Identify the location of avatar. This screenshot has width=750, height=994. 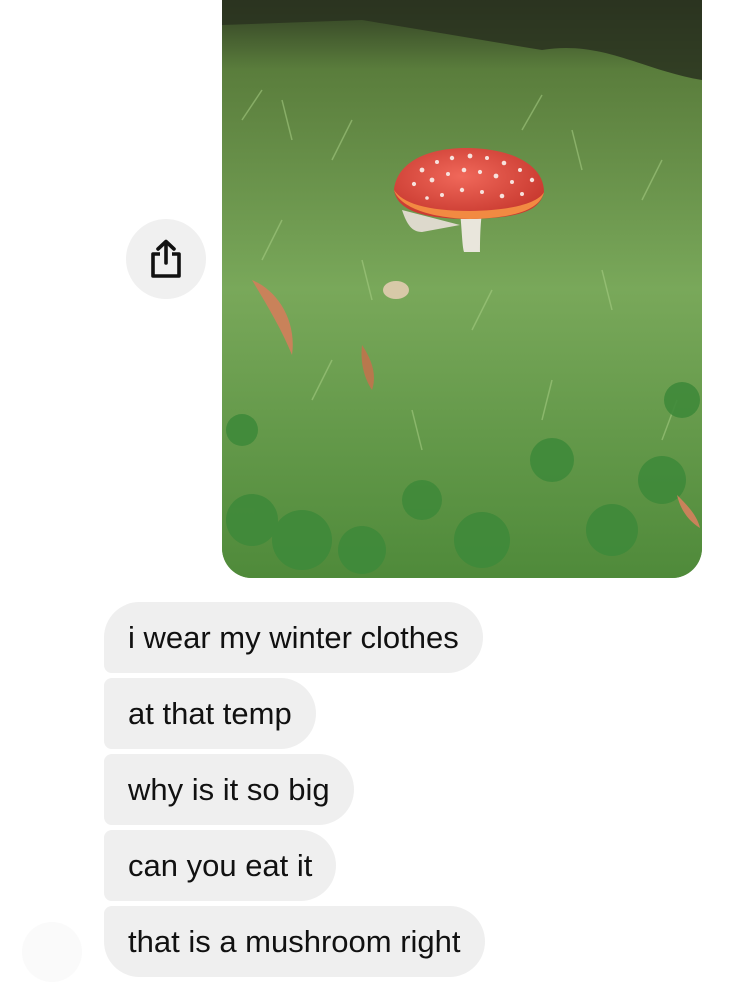
(52, 952).